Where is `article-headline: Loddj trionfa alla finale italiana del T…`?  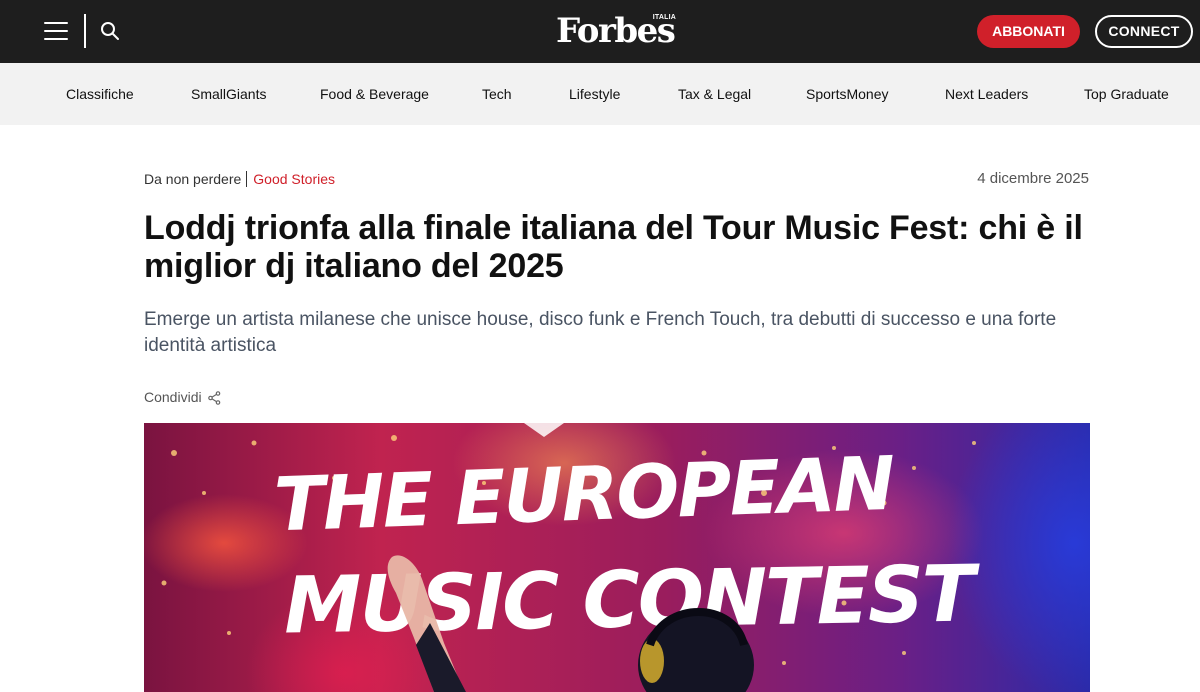
article-headline: Loddj trionfa alla finale italiana del T… is located at coordinates (613, 247).